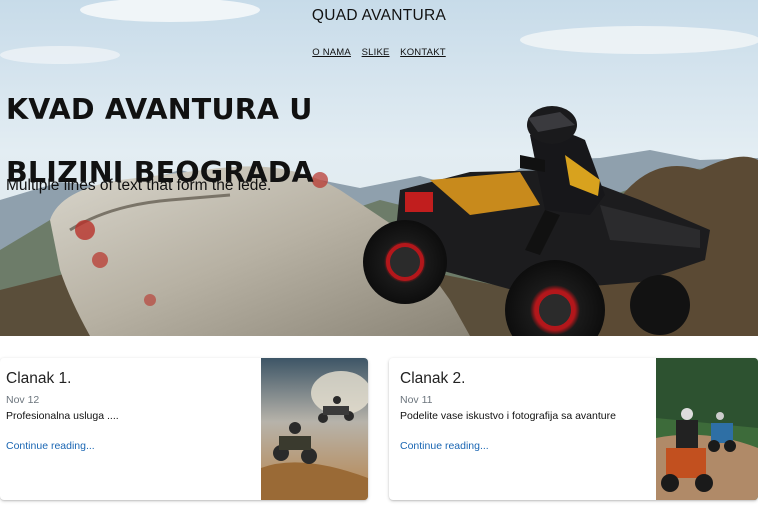  What do you see at coordinates (416, 400) in the screenshot?
I see `card-date: Nov 11` at bounding box center [416, 400].